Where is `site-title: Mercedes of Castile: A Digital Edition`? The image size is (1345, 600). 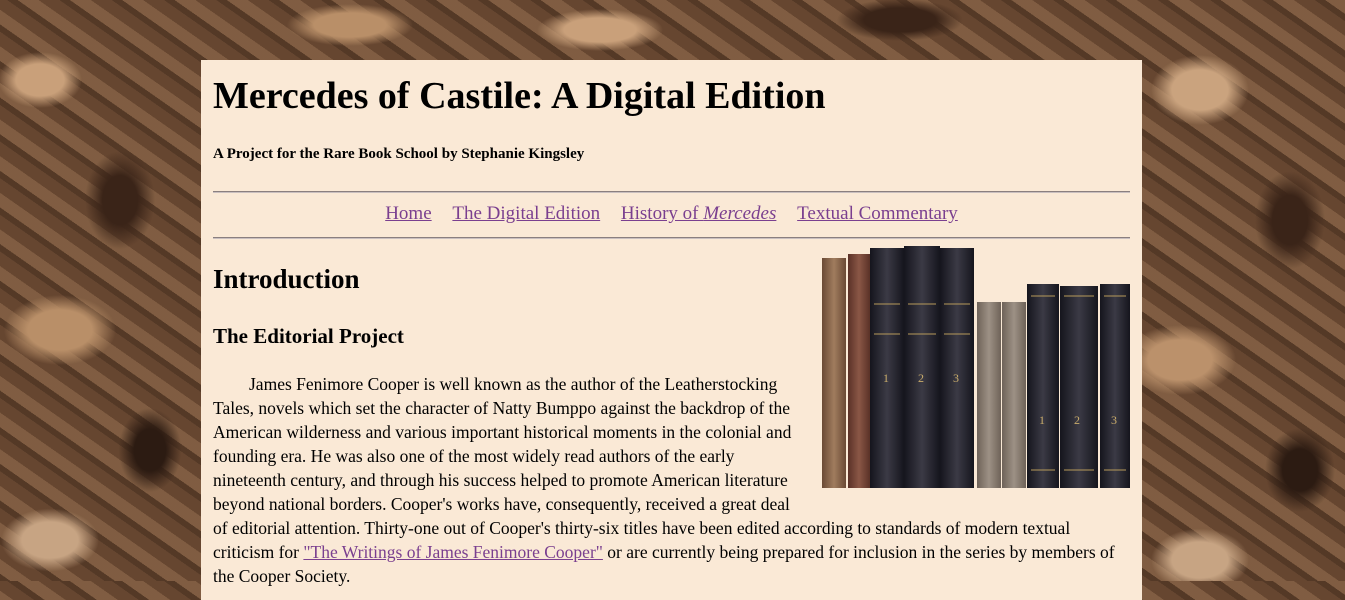
site-title: Mercedes of Castile: A Digital Edition is located at coordinates (519, 96).